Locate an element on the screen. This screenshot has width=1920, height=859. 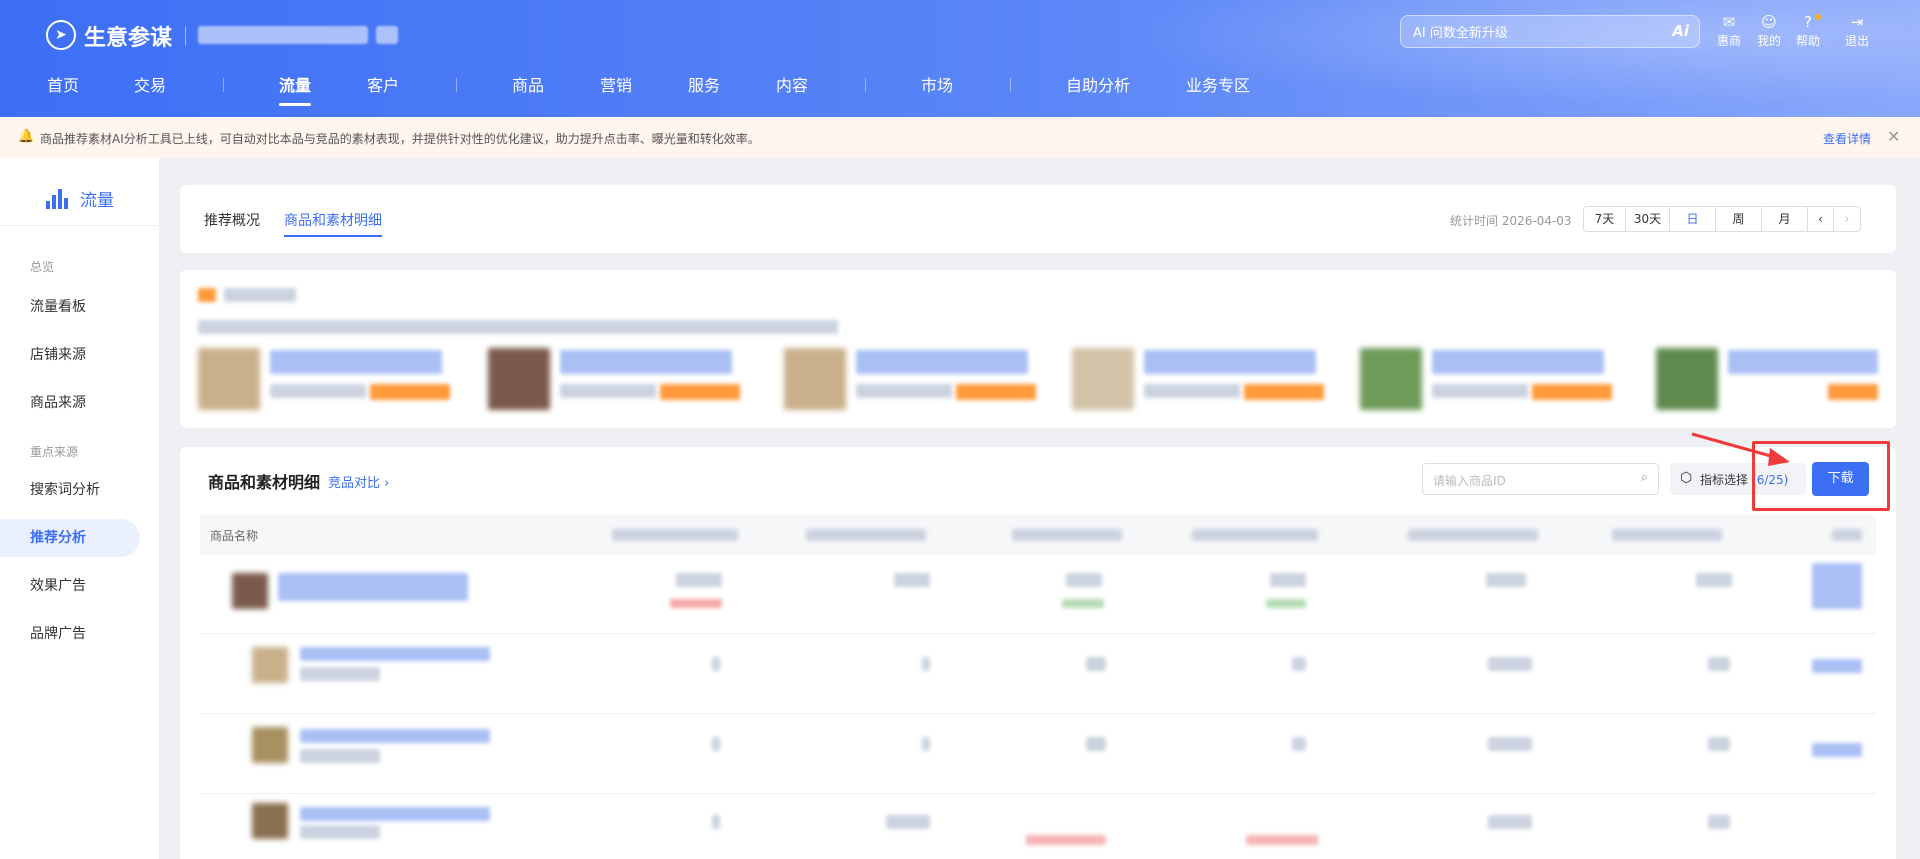
sidebar-title-label: 流量 is located at coordinates (97, 201).